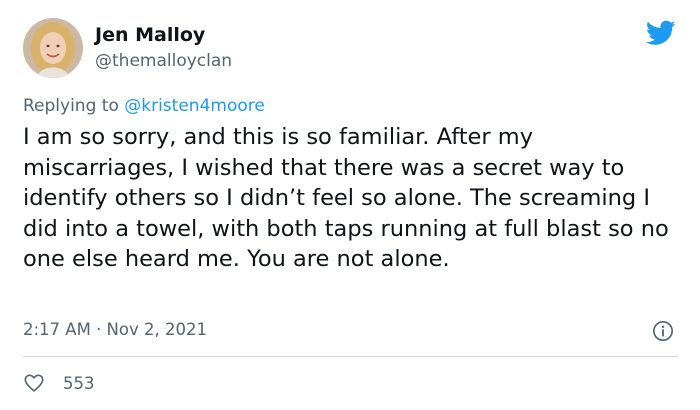  Describe the element at coordinates (34, 383) in the screenshot. I see `heart-icon` at that location.